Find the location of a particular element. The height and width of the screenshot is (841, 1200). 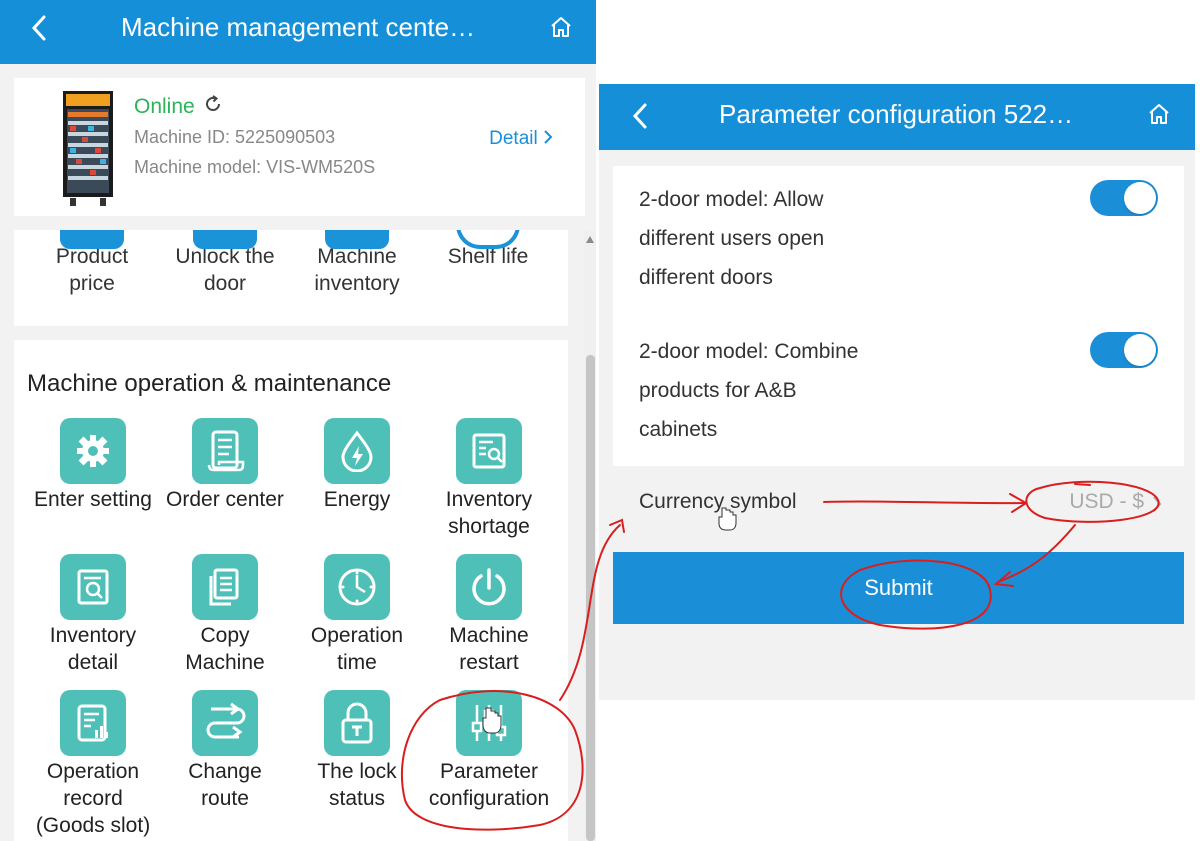

feature-label: Unlock the door is located at coordinates (225, 270).